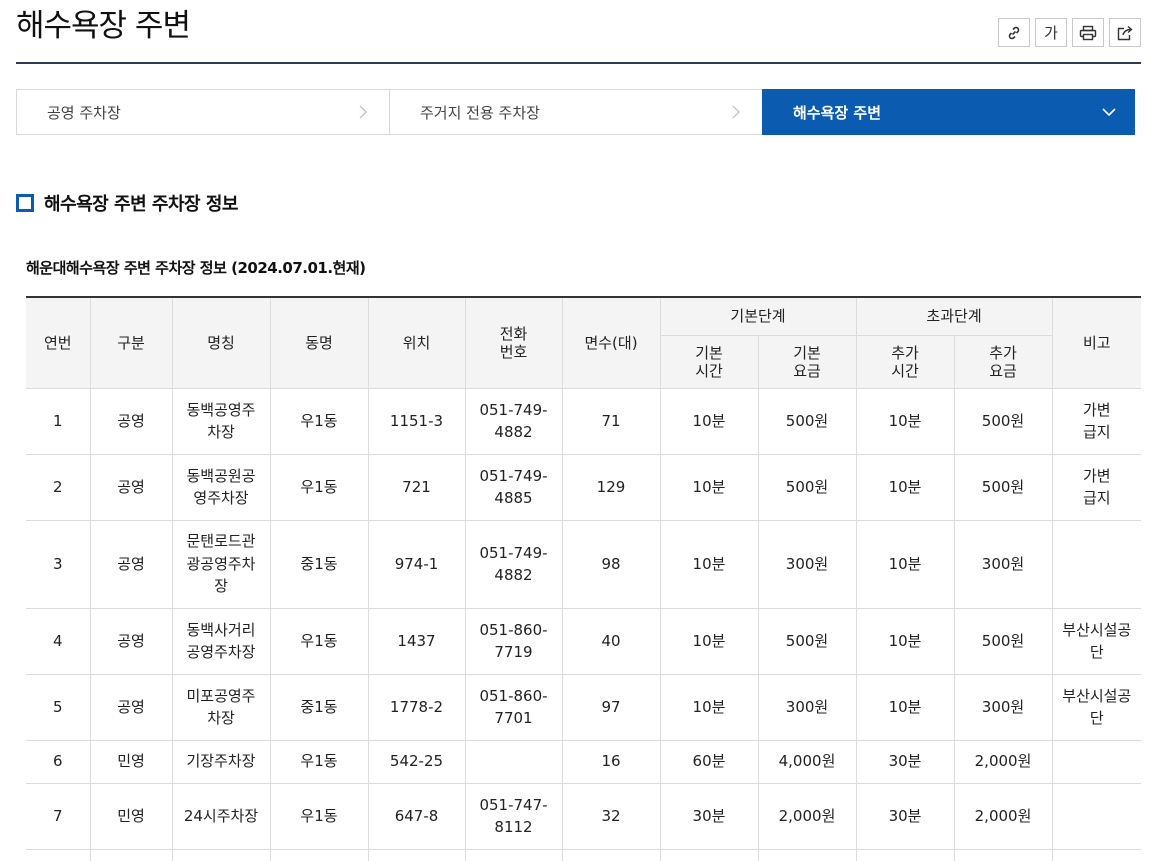 The height and width of the screenshot is (861, 1164). What do you see at coordinates (221, 641) in the screenshot?
I see `cell-name: 동백사거리 공영주차장` at bounding box center [221, 641].